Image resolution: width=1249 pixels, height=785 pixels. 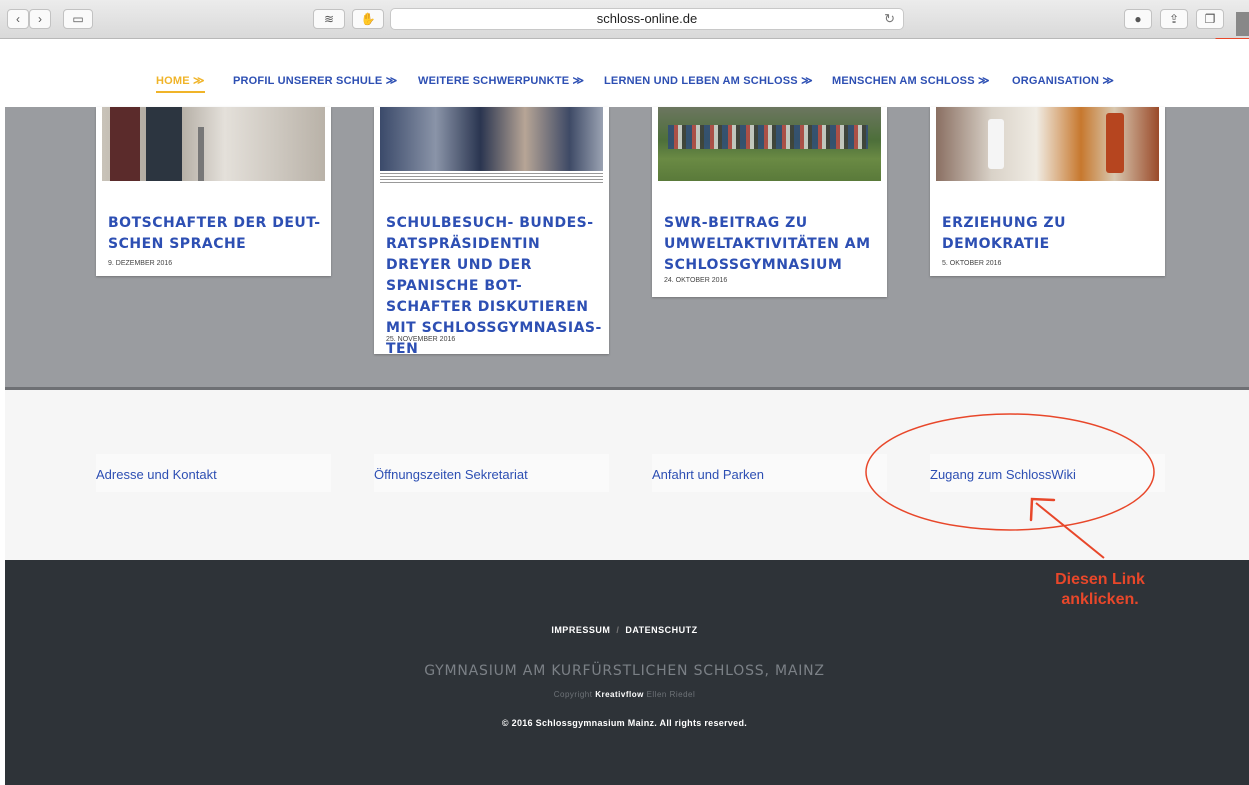 I want to click on link-adresse-kontakt: Adresse und Kontakt, so click(x=156, y=474).